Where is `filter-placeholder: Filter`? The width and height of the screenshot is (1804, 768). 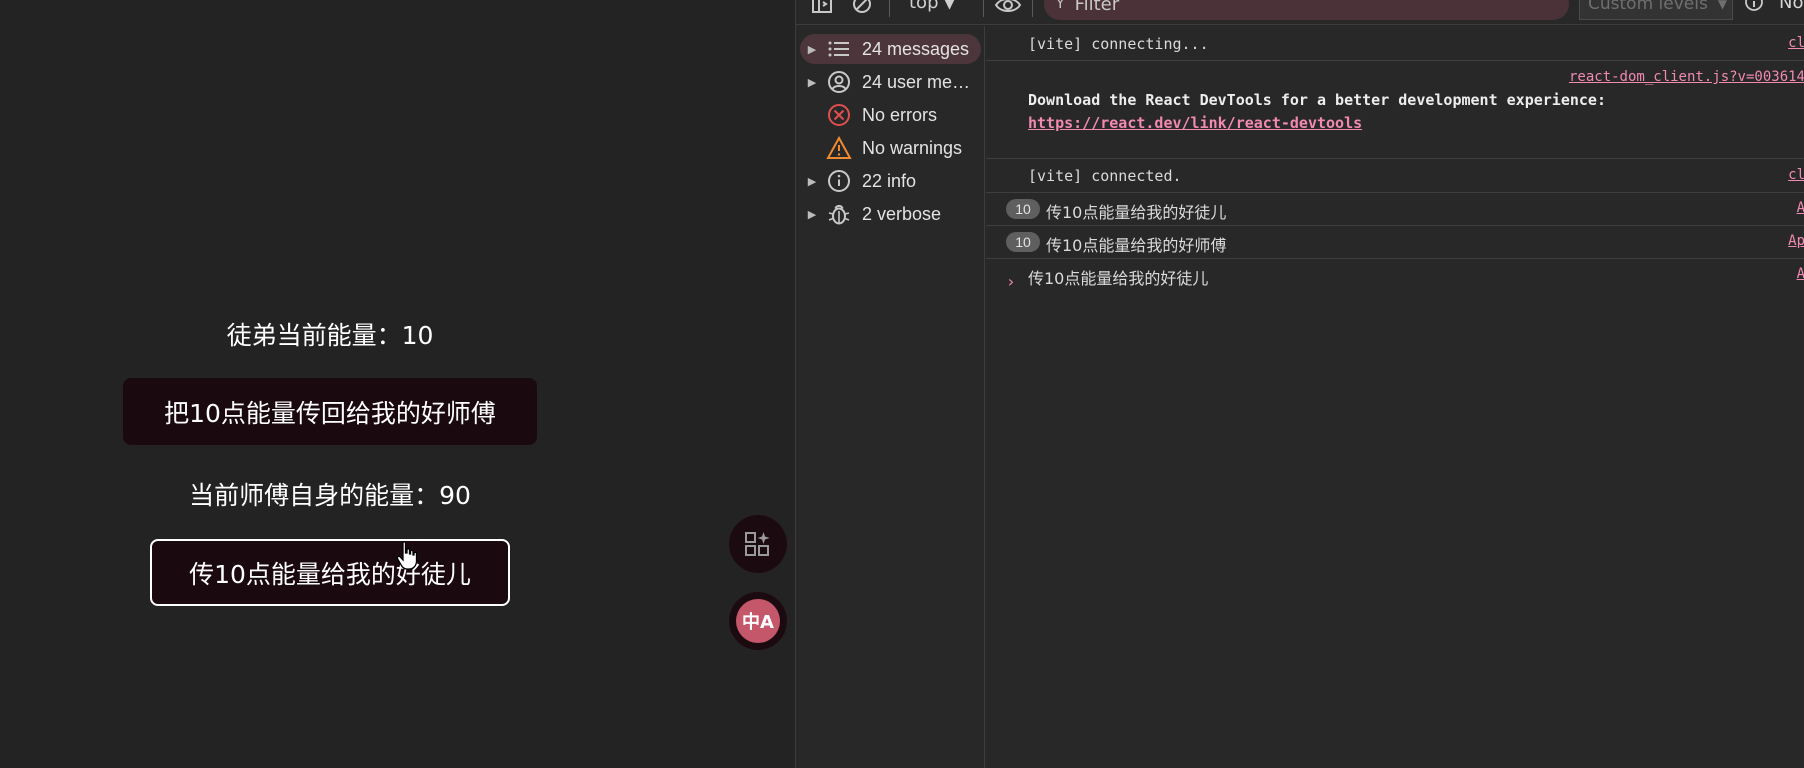 filter-placeholder: Filter is located at coordinates (1097, 7).